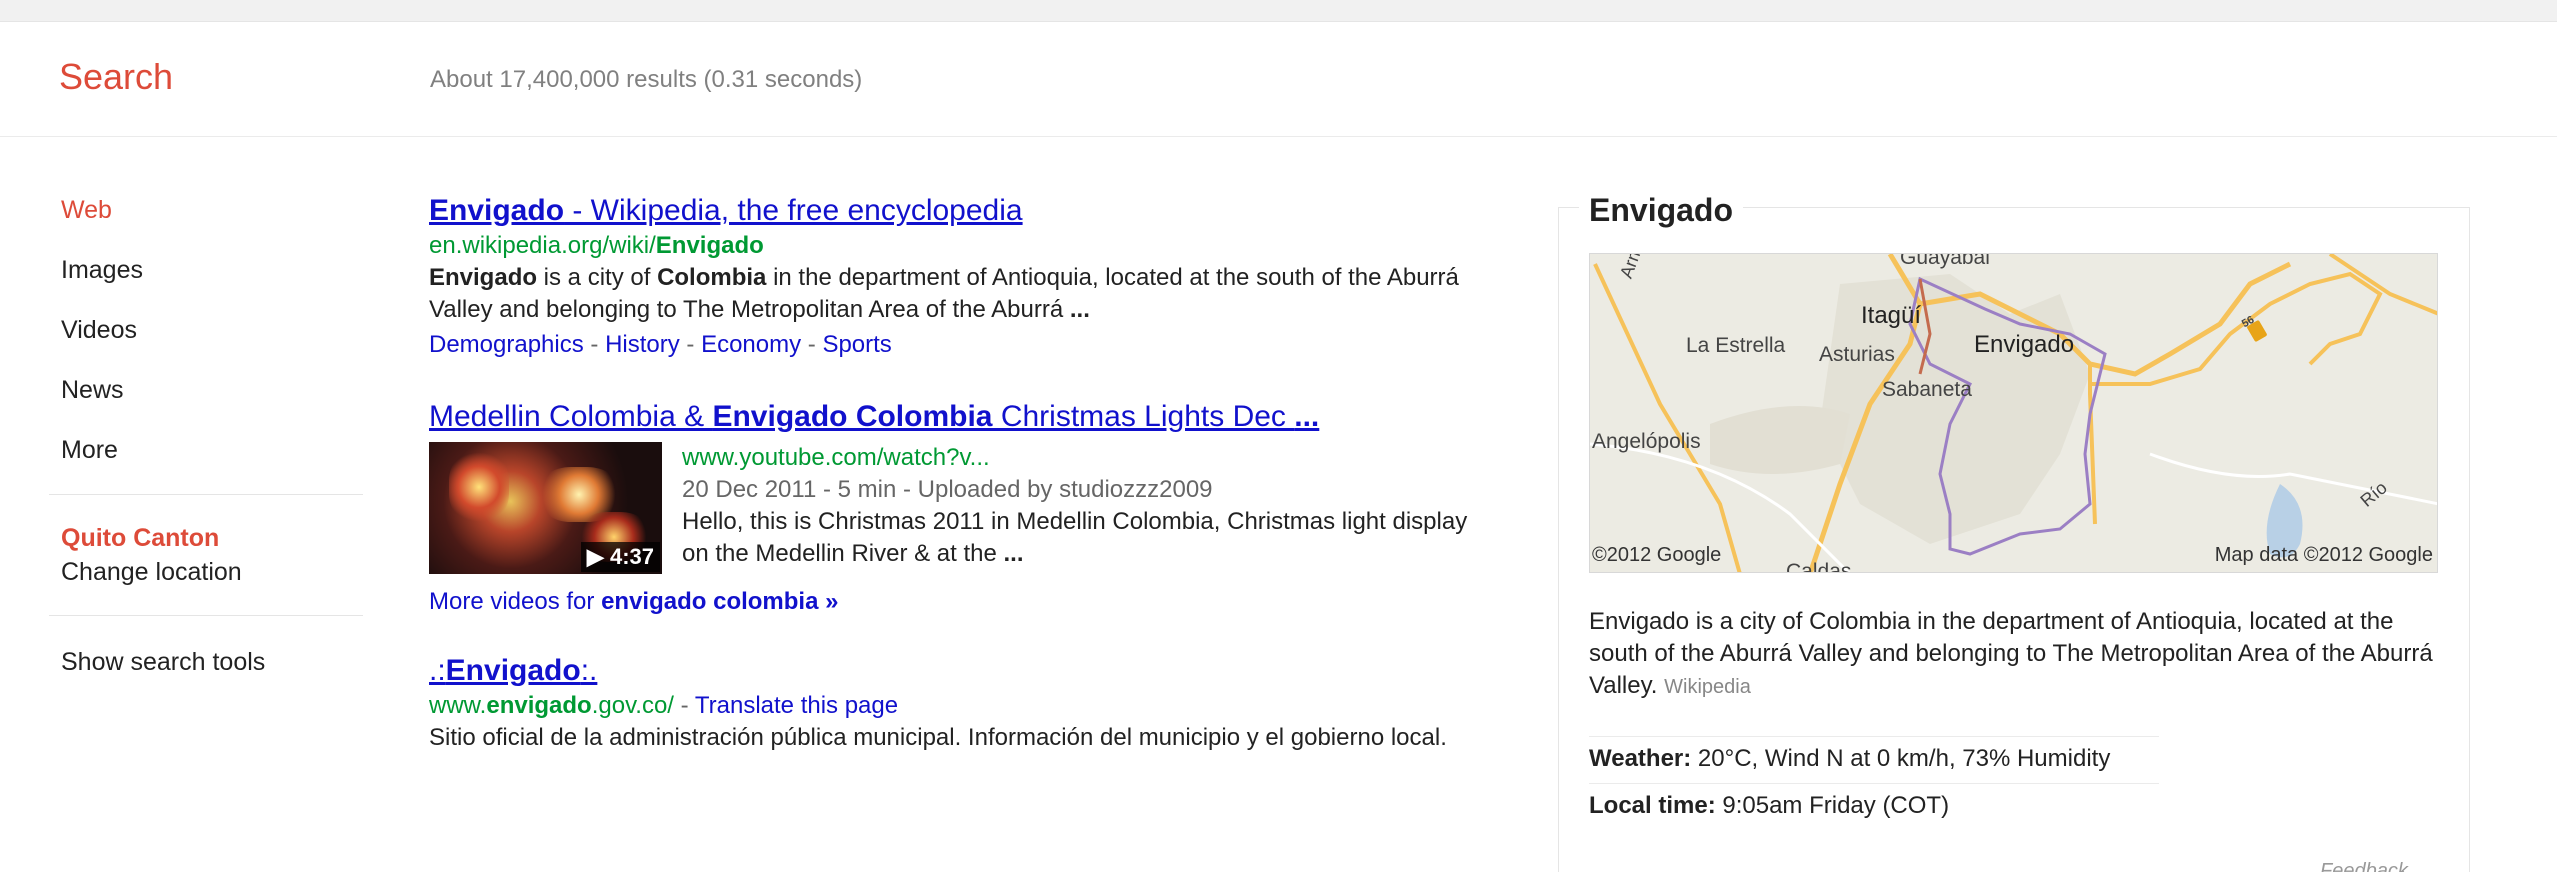  I want to click on light-glow, so click(479, 487).